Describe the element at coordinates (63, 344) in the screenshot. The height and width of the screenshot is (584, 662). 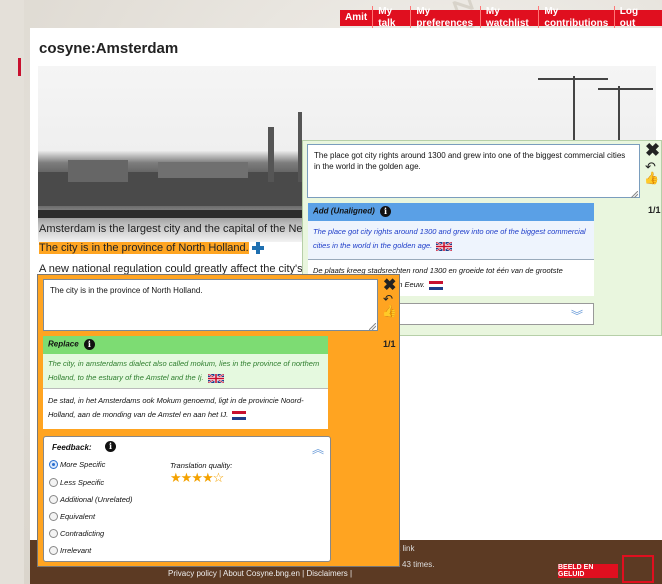
I see `panel2-header-label: Replace` at that location.